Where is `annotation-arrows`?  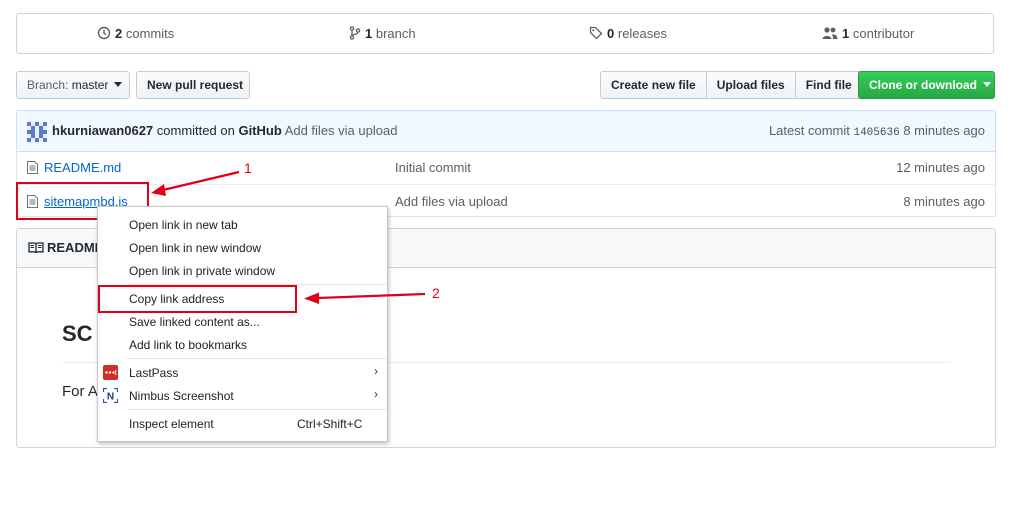
annotation-arrows is located at coordinates (288, 237).